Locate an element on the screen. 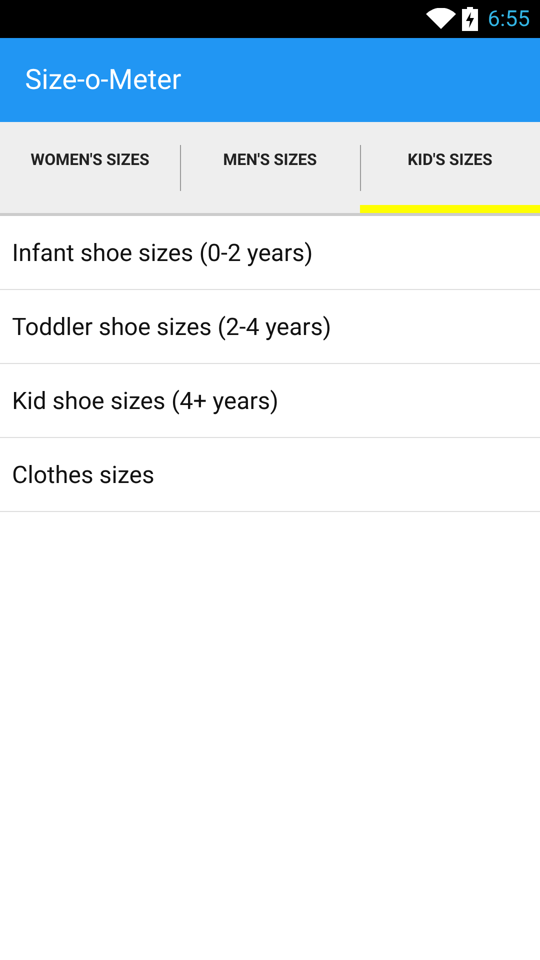  clock: 6:55 is located at coordinates (509, 20).